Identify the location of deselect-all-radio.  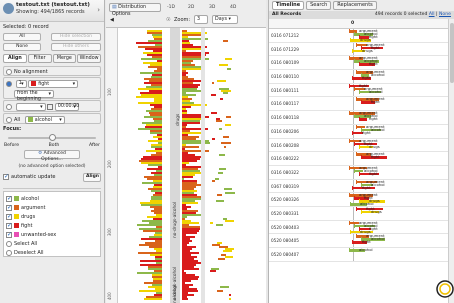
(9, 252).